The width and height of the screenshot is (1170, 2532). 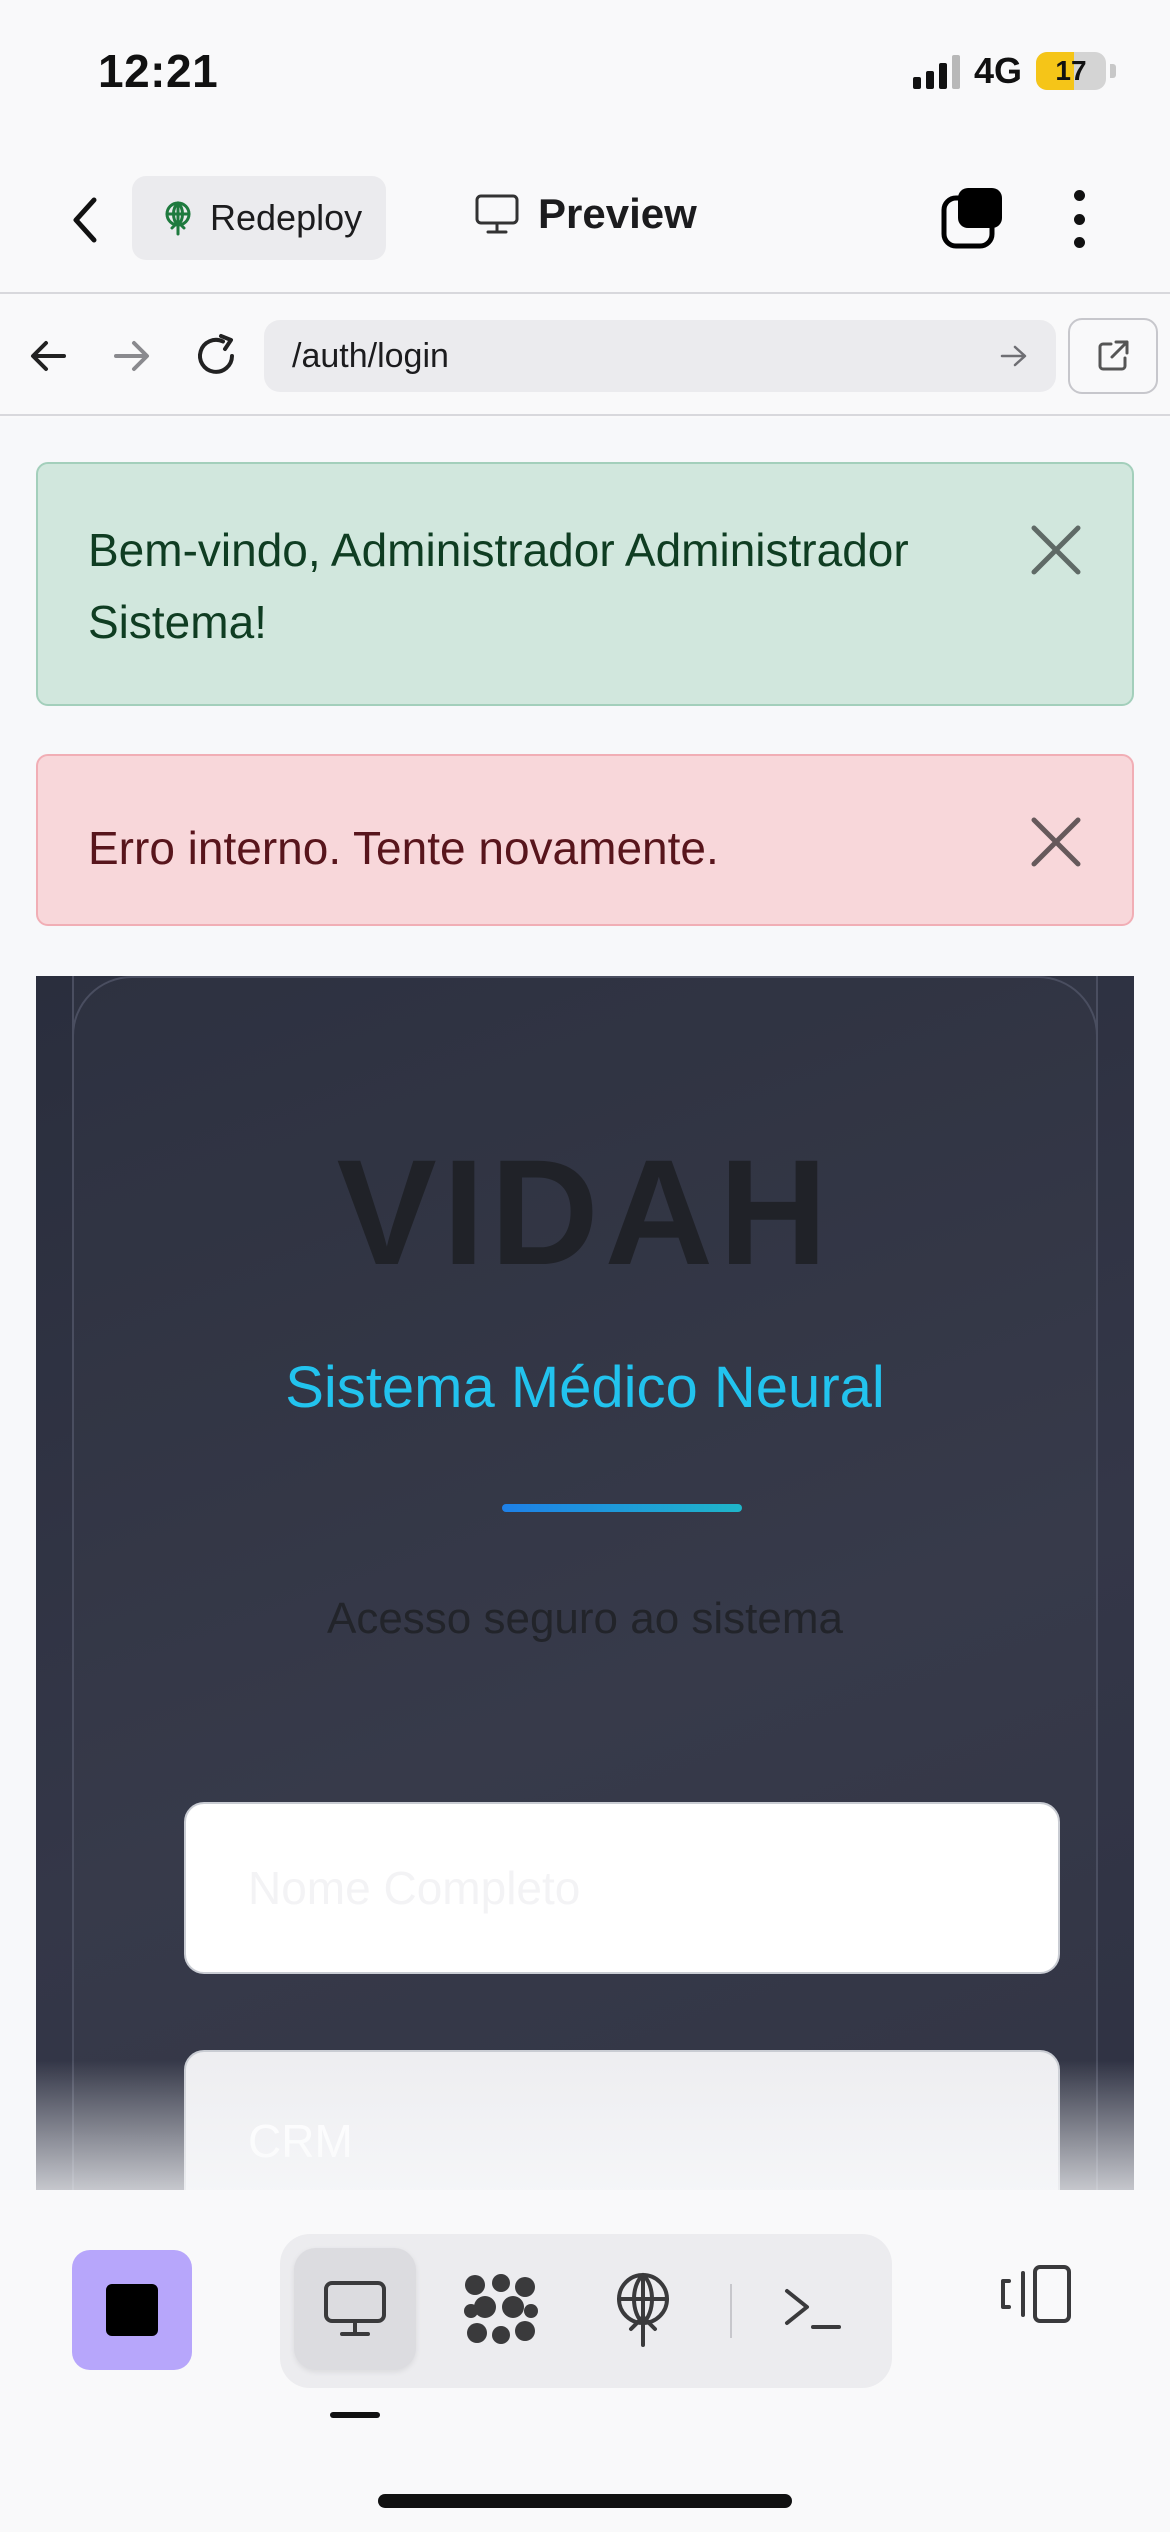 I want to click on status-indicators: 4G 17, so click(x=1014, y=71).